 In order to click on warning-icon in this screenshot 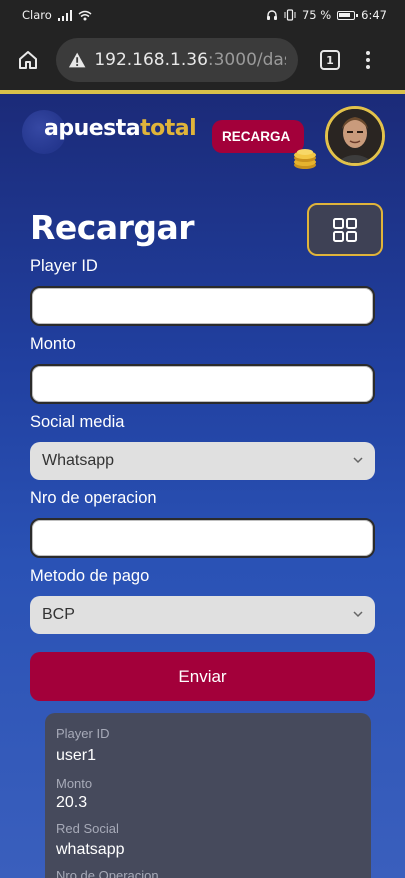, I will do `click(77, 60)`.